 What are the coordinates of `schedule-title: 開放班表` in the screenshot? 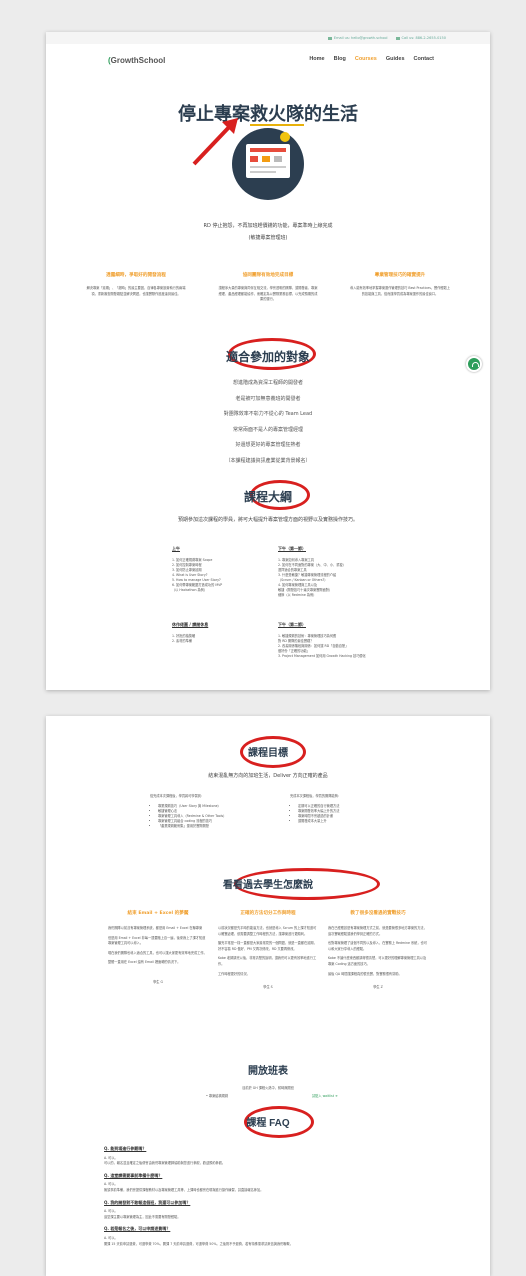 It's located at (268, 1071).